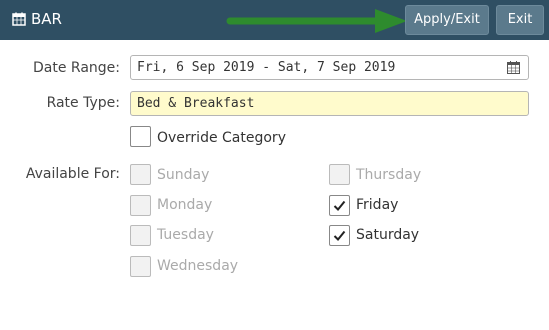 The image size is (549, 330). I want to click on override-category-label: Override Category, so click(221, 138).